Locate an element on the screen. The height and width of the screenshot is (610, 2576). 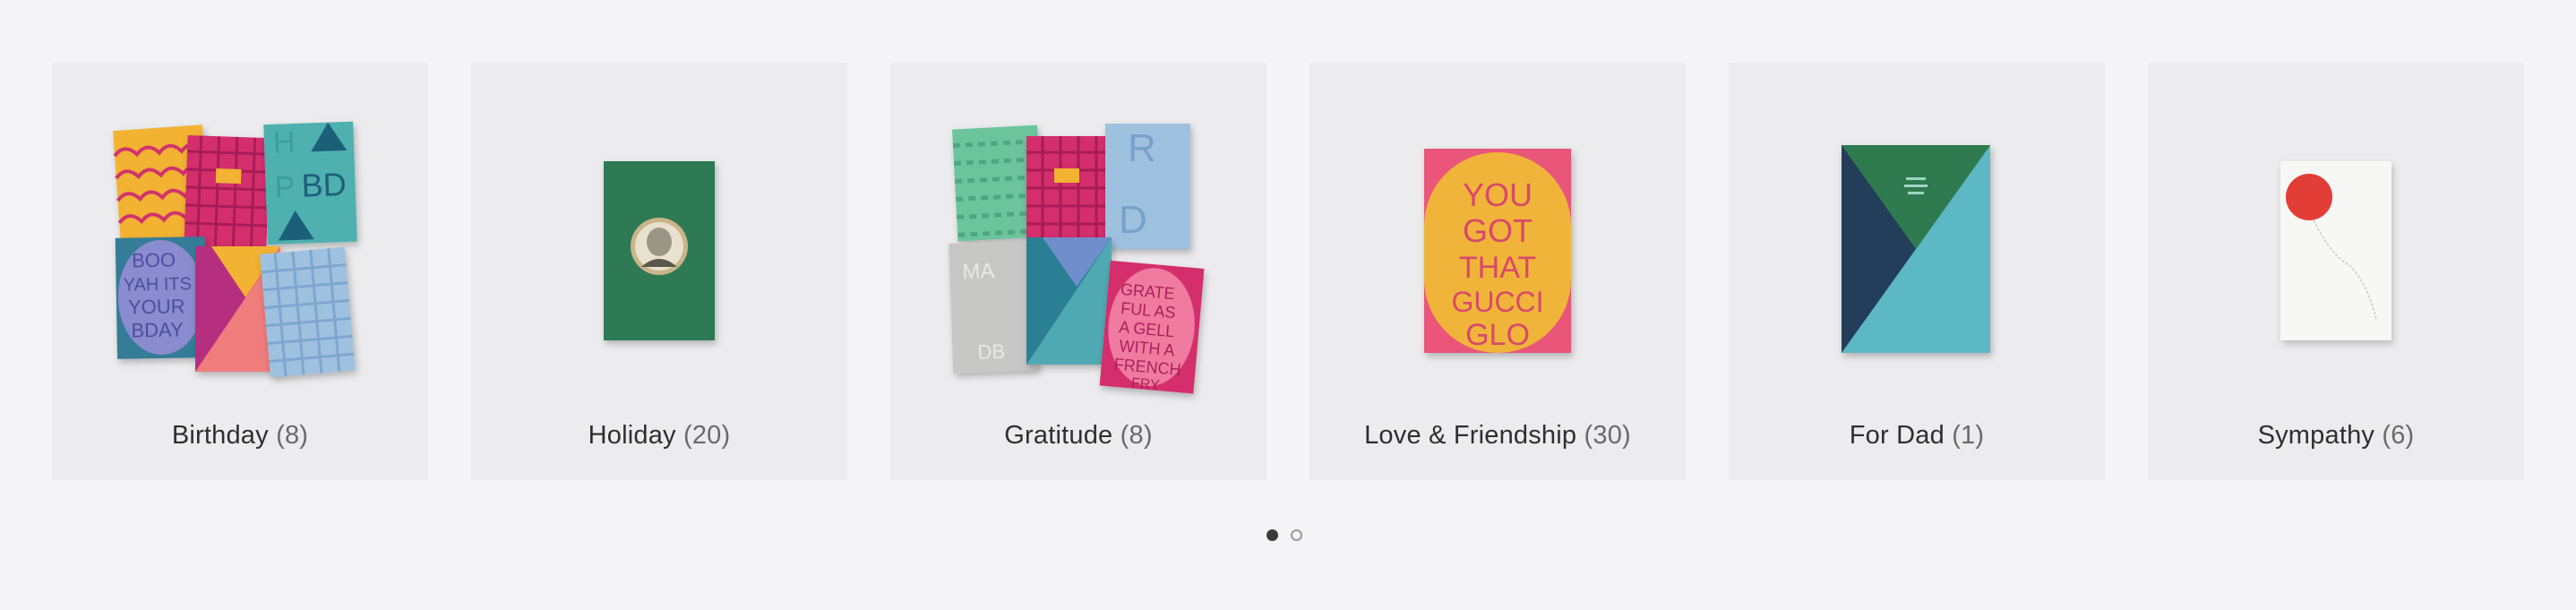
happy-letter-p: P is located at coordinates (285, 187).